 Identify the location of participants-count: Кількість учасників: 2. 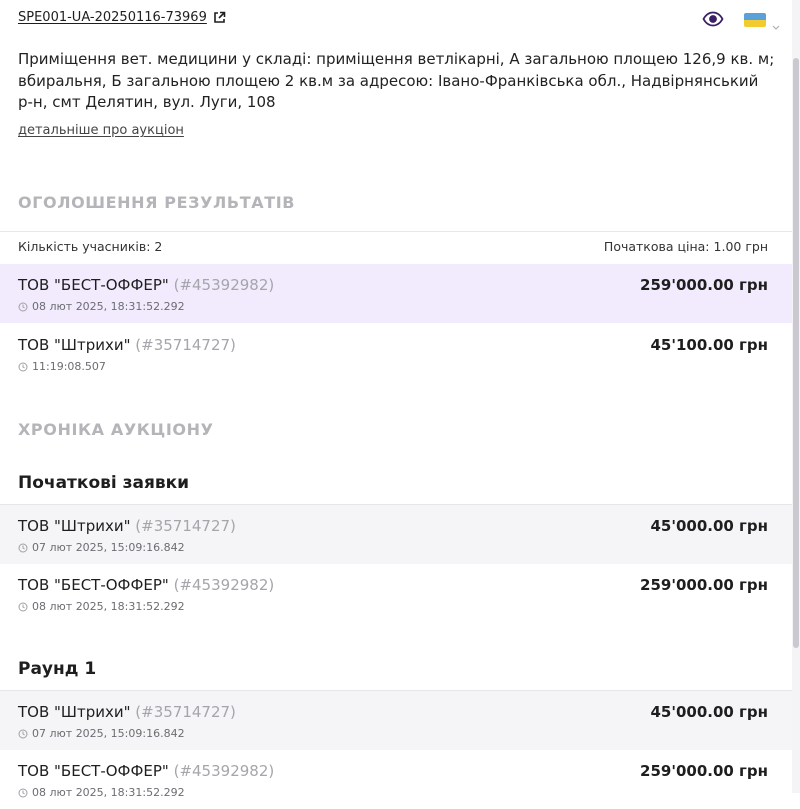
(90, 246).